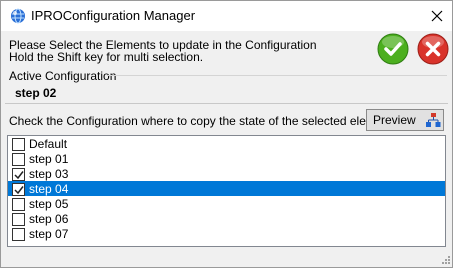 Image resolution: width=453 pixels, height=268 pixels. Describe the element at coordinates (277, 75) in the screenshot. I see `group-divider` at that location.